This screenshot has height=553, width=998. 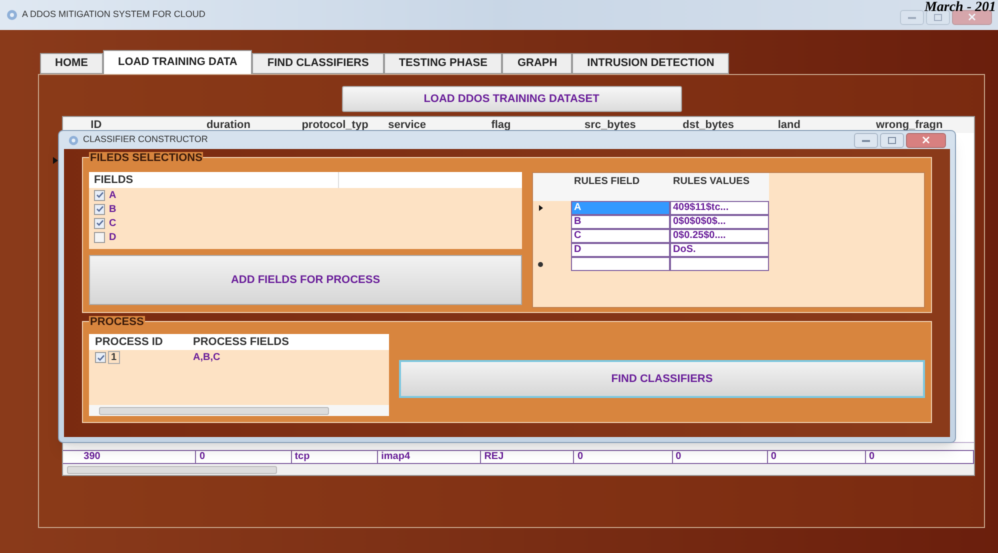 What do you see at coordinates (138, 457) in the screenshot?
I see `table-cell: 390` at bounding box center [138, 457].